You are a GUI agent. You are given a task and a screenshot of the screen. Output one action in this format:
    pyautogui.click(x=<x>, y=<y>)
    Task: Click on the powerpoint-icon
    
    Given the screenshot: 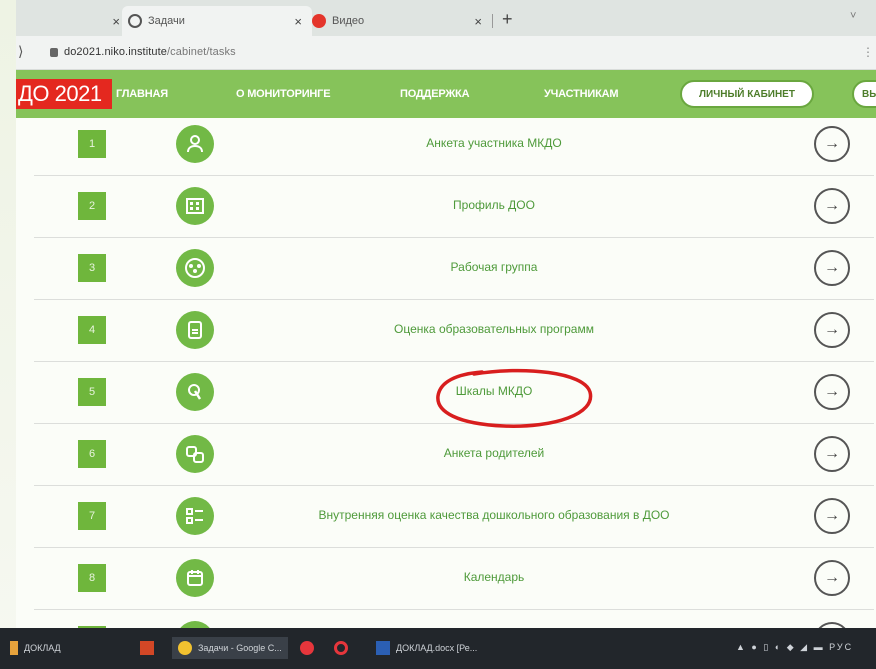 What is the action you would take?
    pyautogui.click(x=147, y=648)
    